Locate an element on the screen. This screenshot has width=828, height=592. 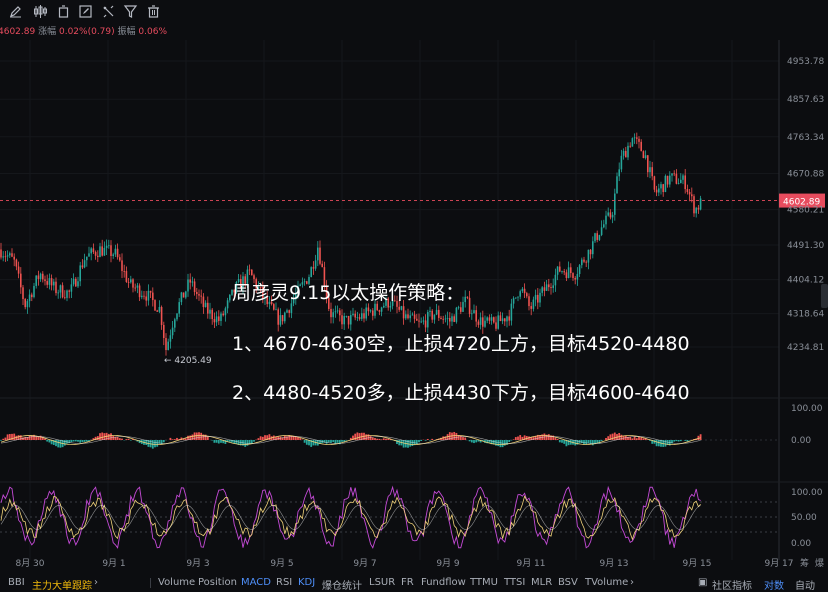
tab-tvolume: TVolume is located at coordinates (606, 582).